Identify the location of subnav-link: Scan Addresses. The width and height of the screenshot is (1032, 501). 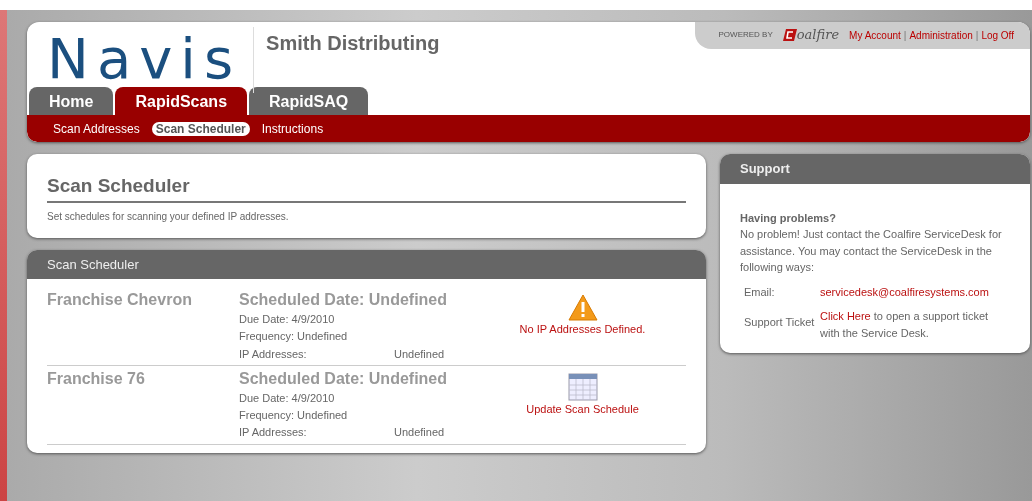
(96, 128).